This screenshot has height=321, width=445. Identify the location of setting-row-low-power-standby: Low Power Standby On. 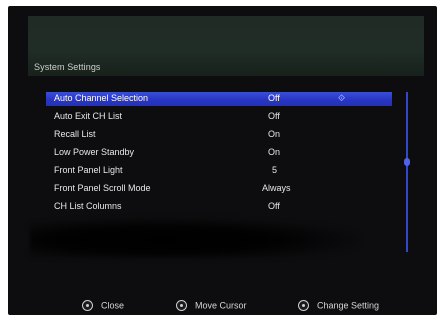
(219, 153).